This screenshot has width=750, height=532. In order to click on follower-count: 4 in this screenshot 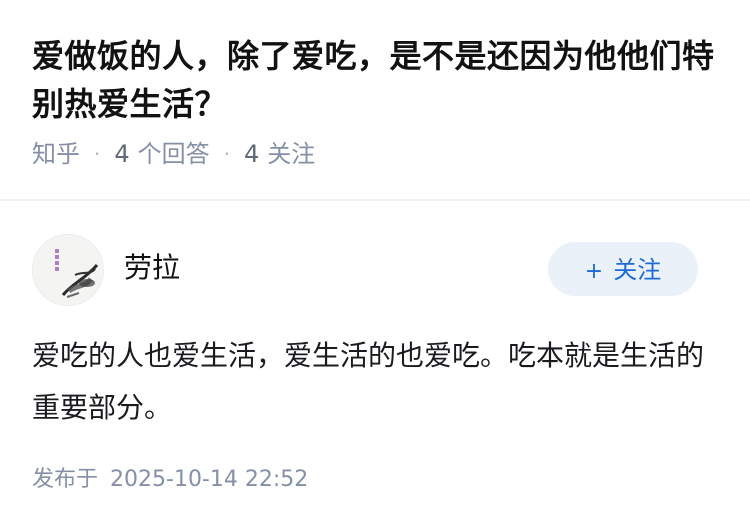, I will do `click(252, 154)`.